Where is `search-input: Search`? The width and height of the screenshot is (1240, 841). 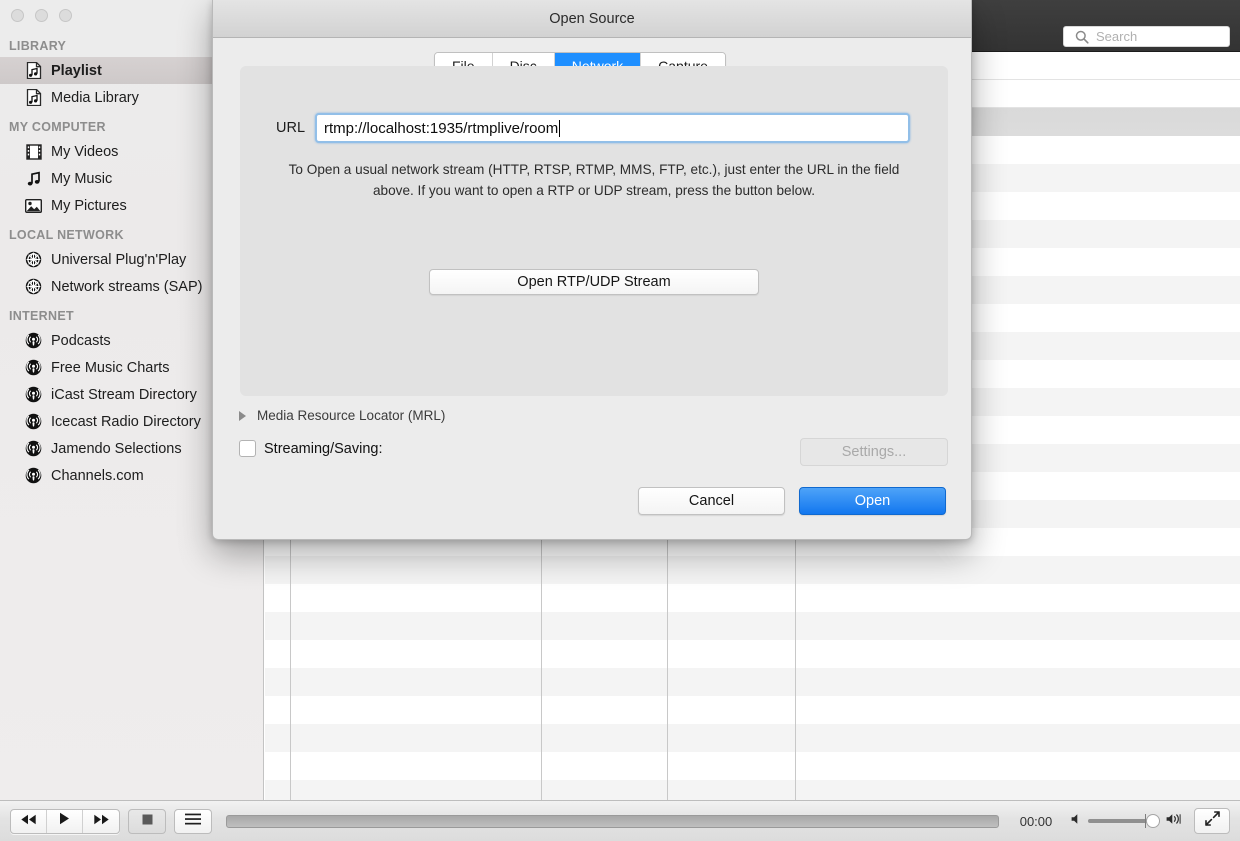 search-input: Search is located at coordinates (1146, 36).